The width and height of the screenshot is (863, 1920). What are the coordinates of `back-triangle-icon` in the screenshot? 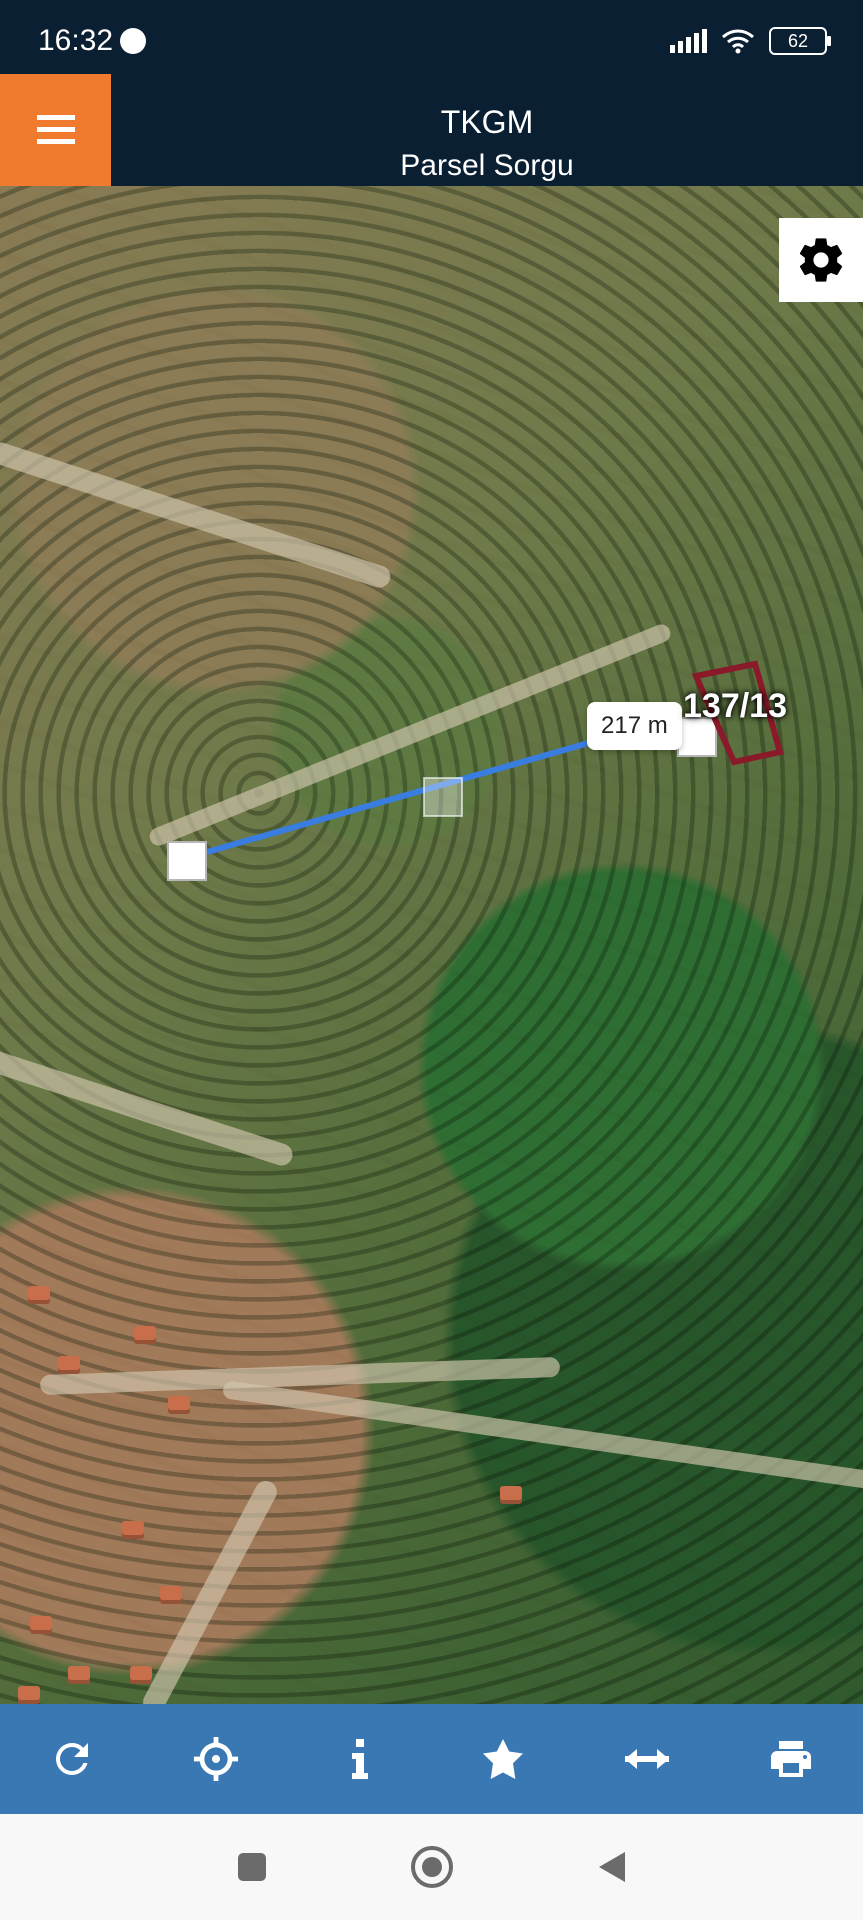 It's located at (611, 1867).